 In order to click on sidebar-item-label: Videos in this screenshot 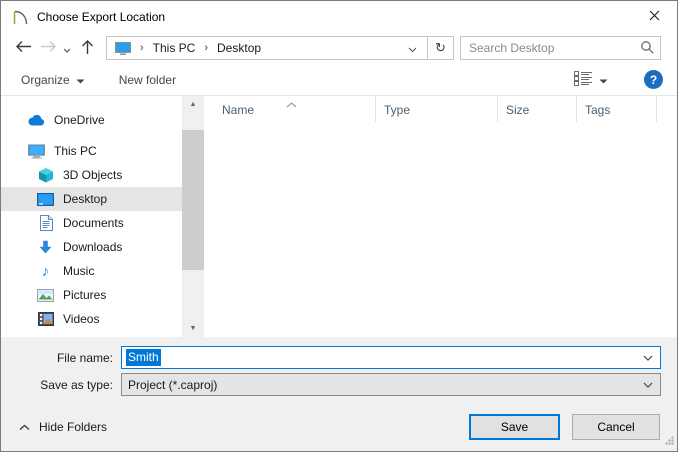, I will do `click(81, 319)`.